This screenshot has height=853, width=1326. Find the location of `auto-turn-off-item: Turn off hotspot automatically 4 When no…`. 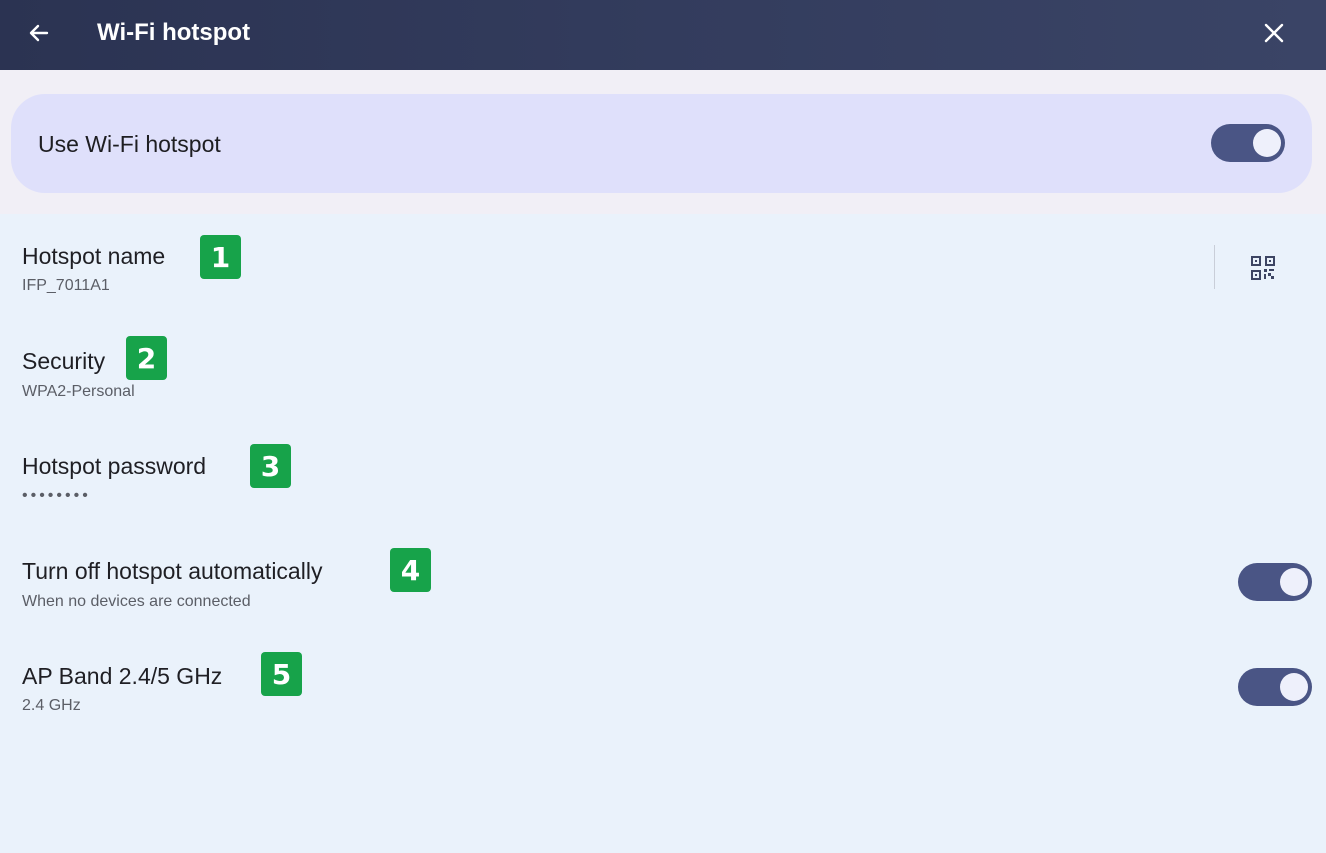

auto-turn-off-item: Turn off hotspot automatically 4 When no… is located at coordinates (663, 583).